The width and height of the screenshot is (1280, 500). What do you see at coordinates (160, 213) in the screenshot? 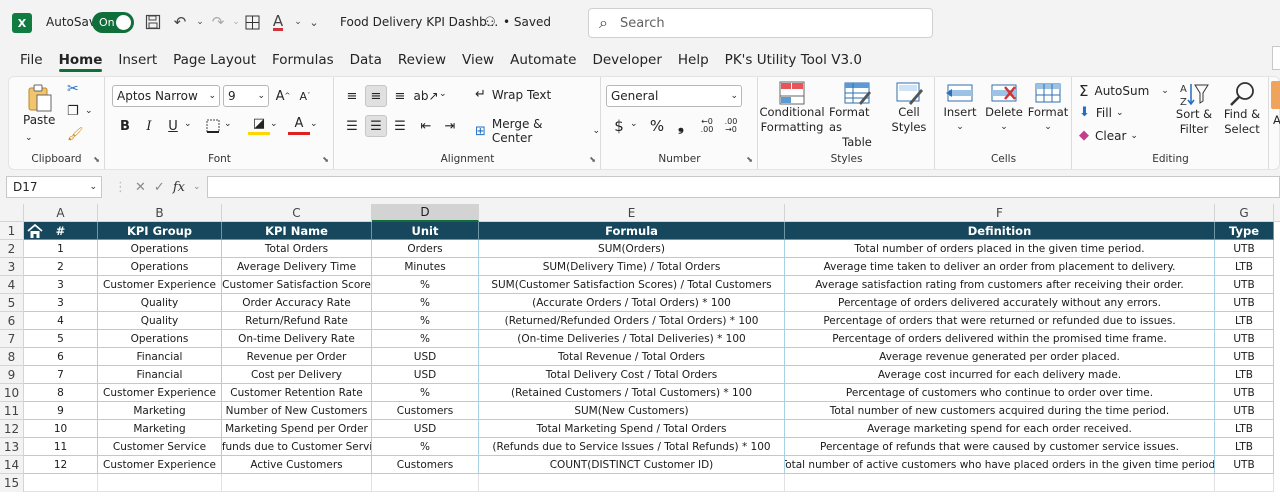
I see `column-header-b: B` at bounding box center [160, 213].